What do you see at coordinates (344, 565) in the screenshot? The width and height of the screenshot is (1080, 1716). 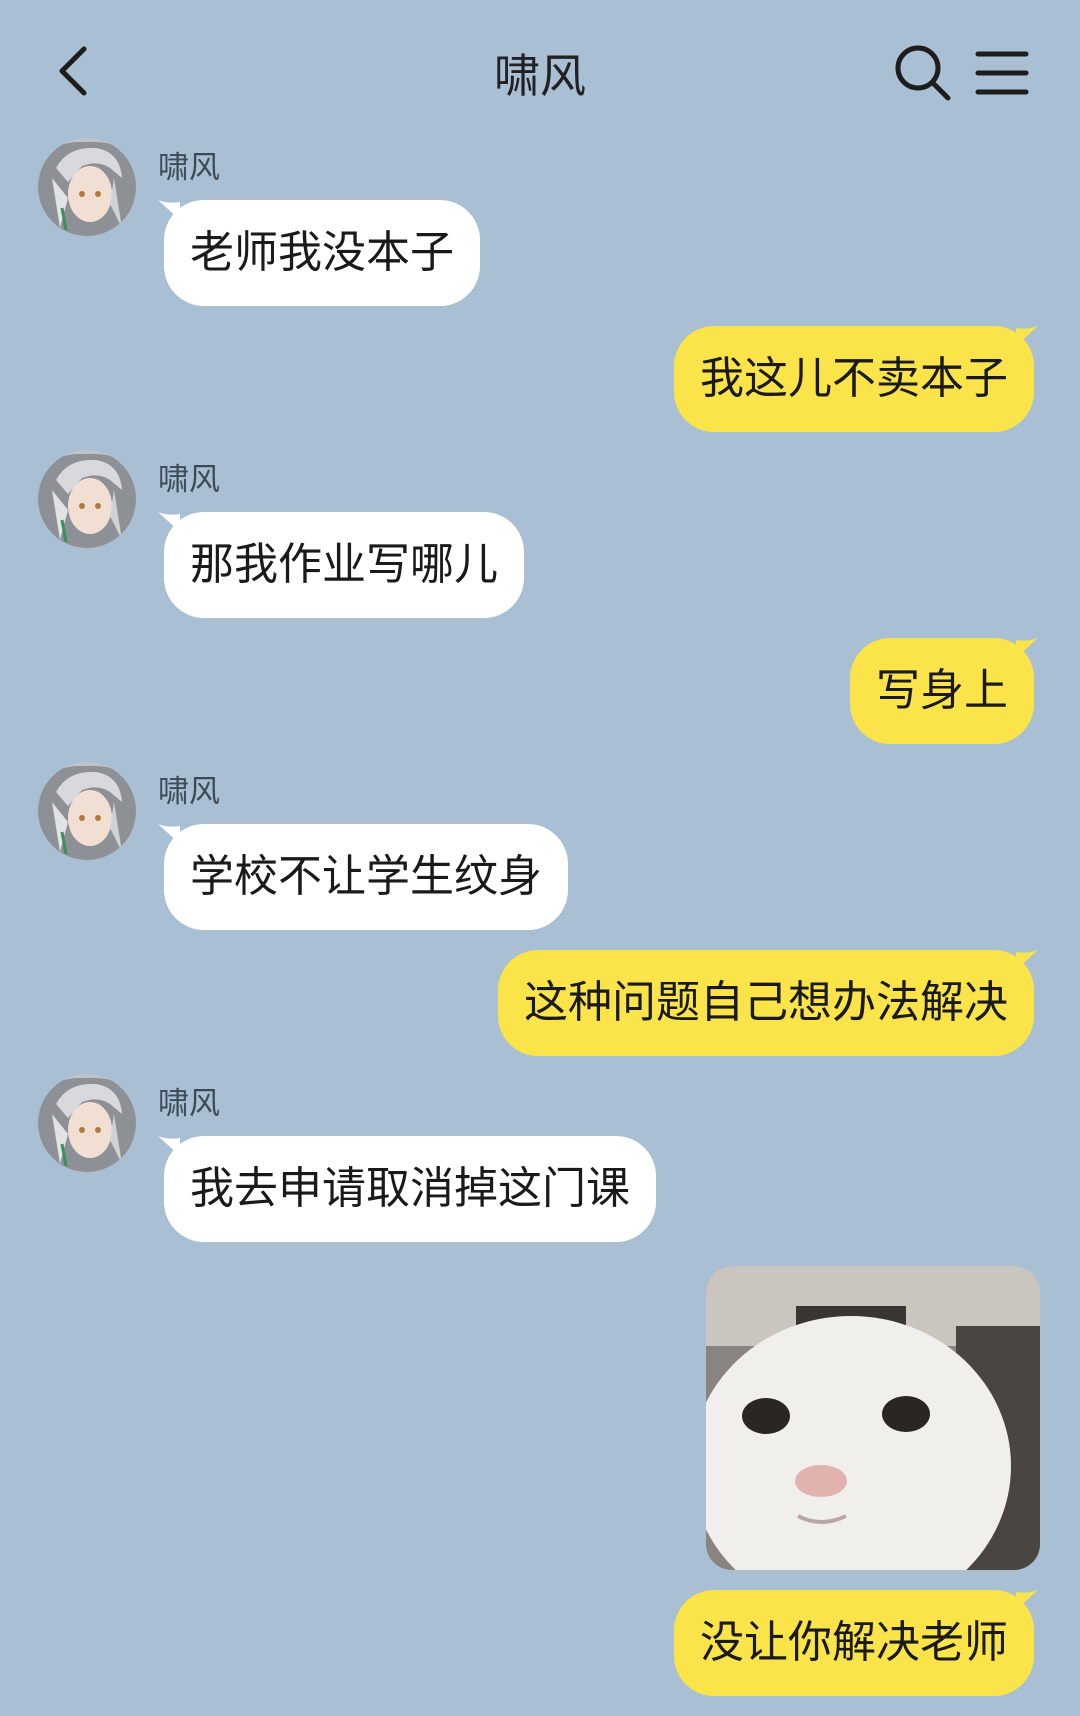 I see `incoming-message-bubble: 那我作业写哪儿` at bounding box center [344, 565].